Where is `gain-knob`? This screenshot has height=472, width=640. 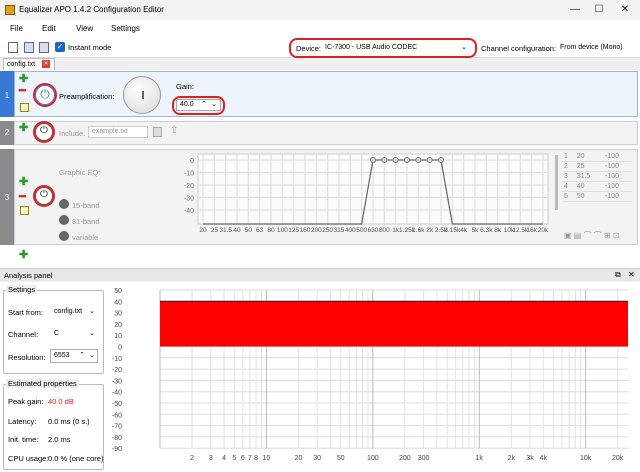
gain-knob is located at coordinates (142, 95).